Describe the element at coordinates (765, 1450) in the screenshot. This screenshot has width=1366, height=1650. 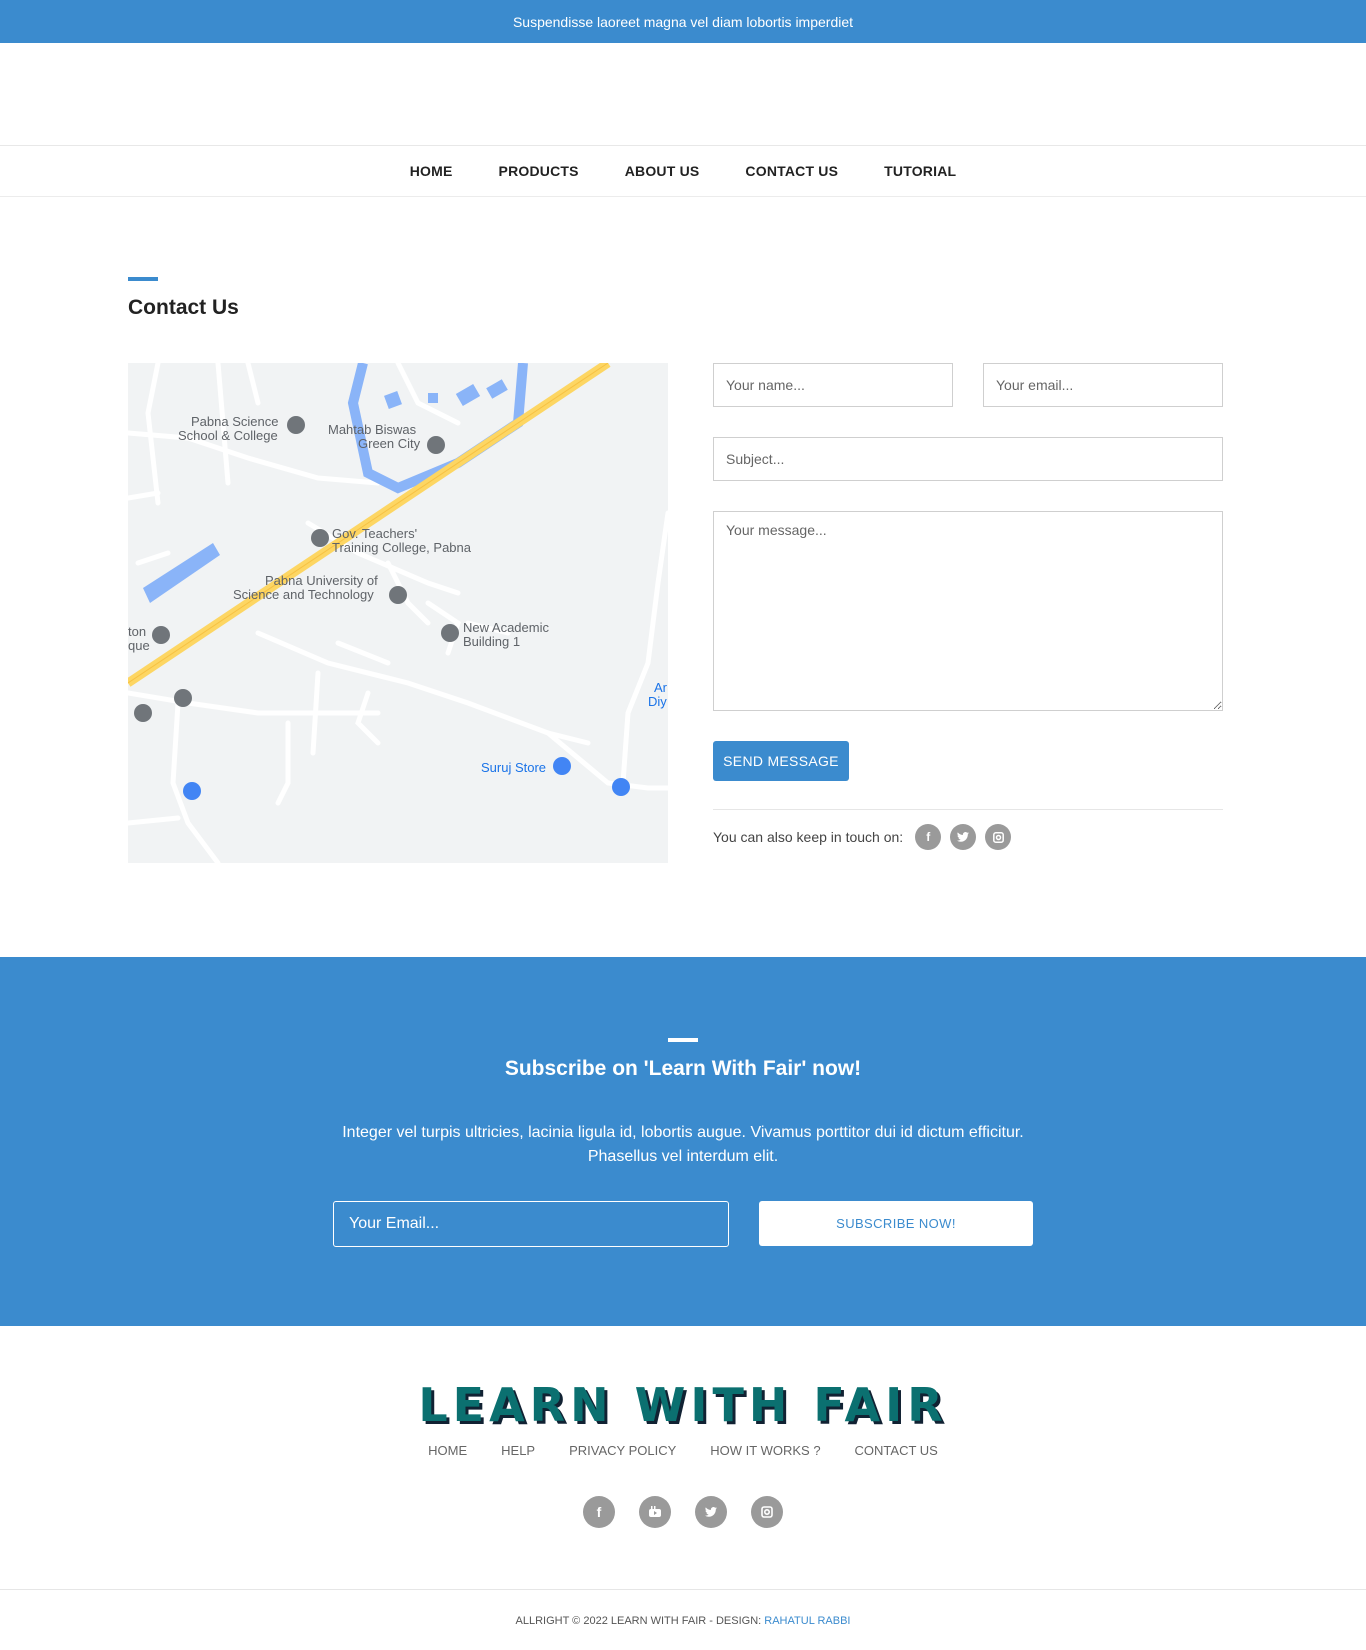
I see `footer-link-how-it-works: HOW IT WORKS ?` at that location.